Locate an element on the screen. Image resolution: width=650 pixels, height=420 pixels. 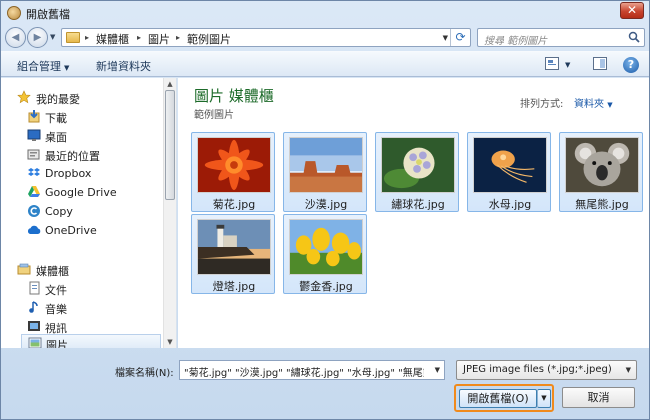
sidebar-item-google-drive: Google Drive is located at coordinates (81, 192).